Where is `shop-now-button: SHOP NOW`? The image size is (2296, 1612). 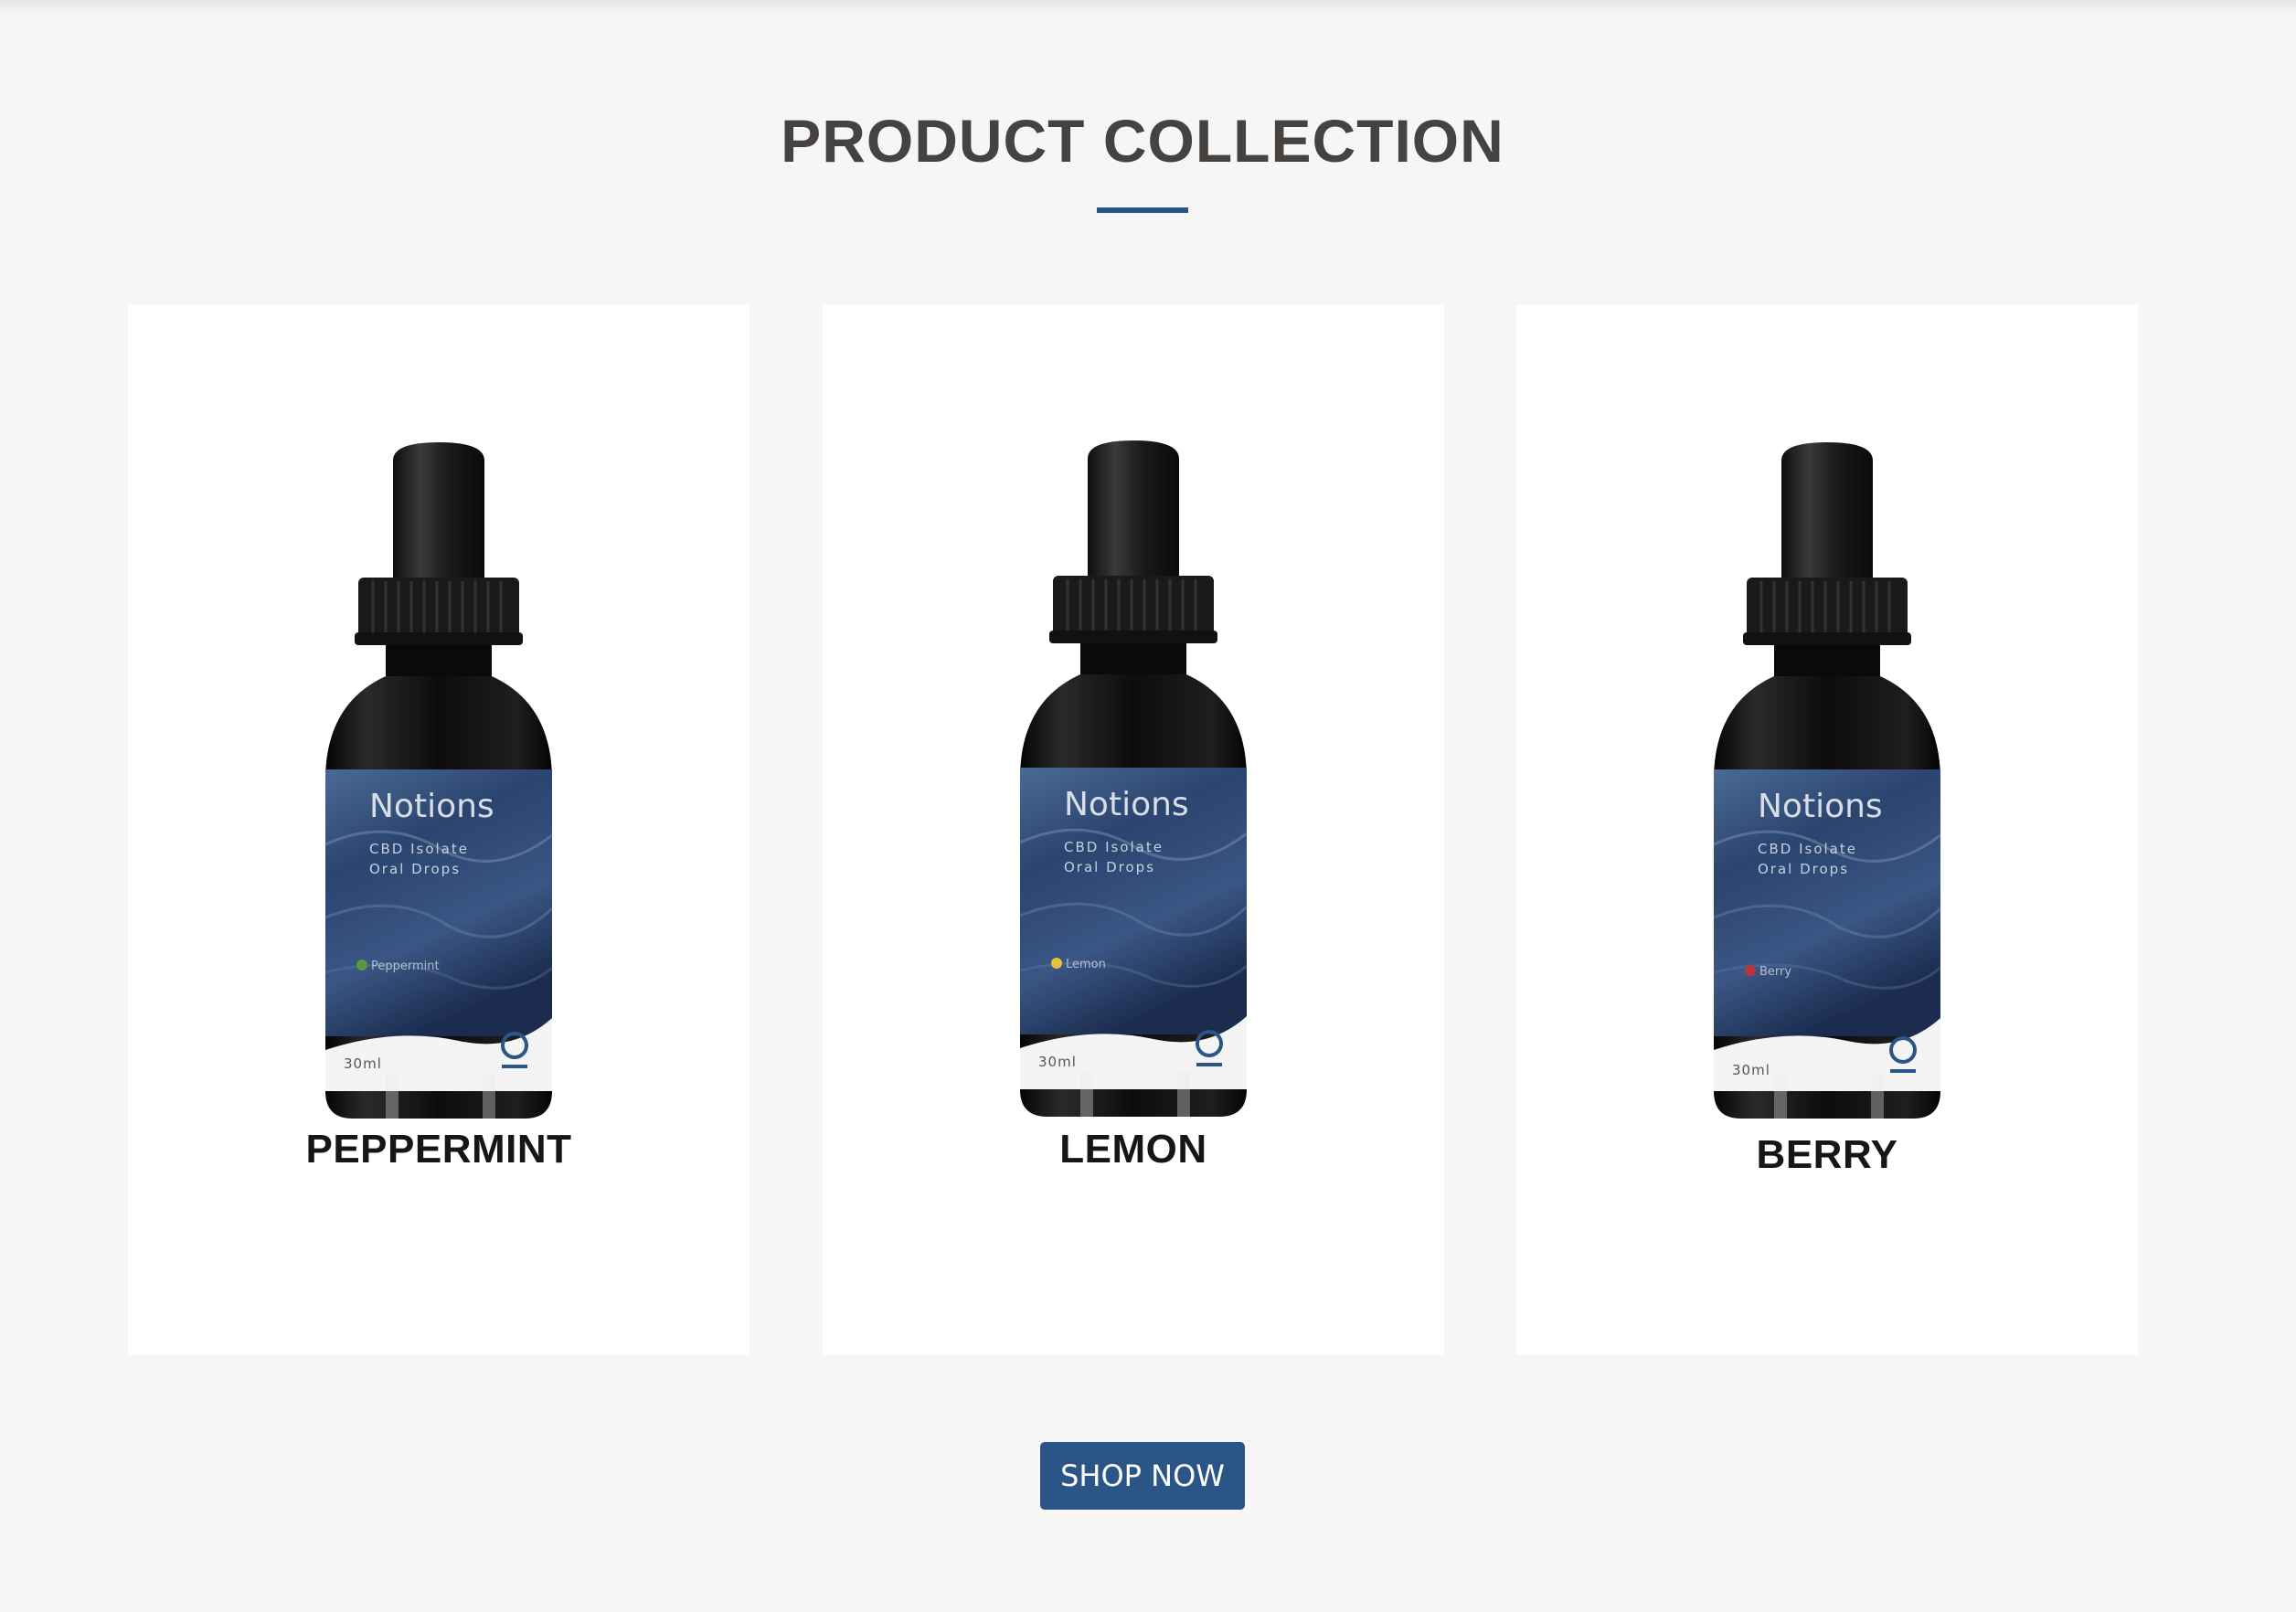 shop-now-button: SHOP NOW is located at coordinates (1142, 1476).